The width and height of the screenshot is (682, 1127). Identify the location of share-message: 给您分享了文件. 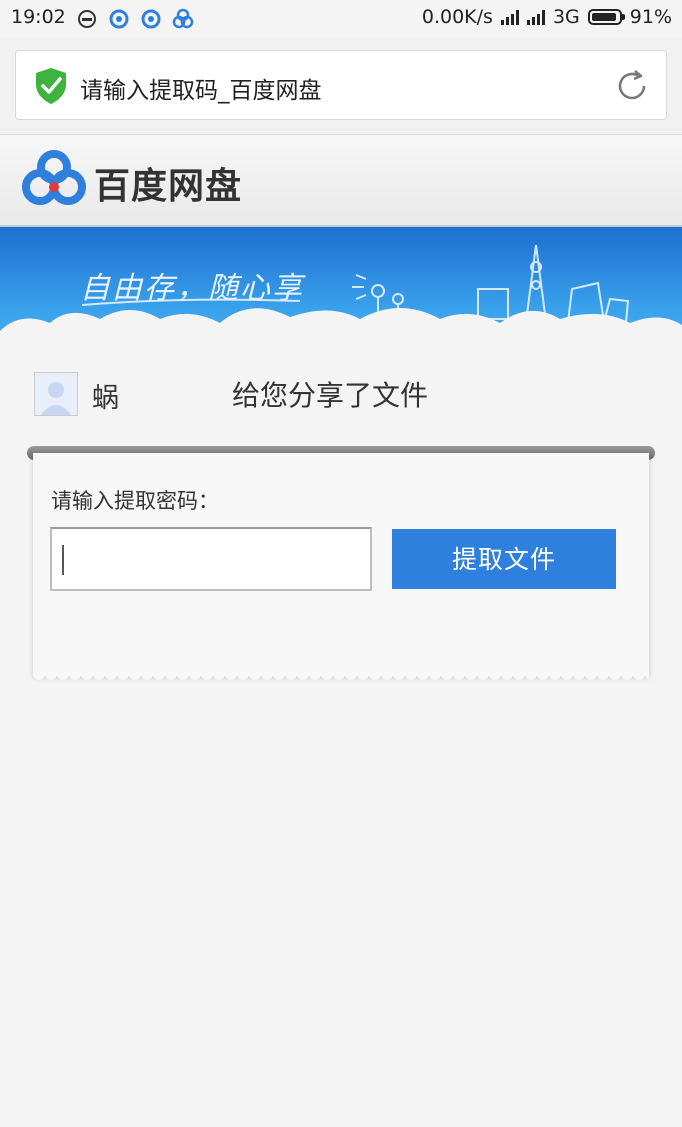
(330, 395).